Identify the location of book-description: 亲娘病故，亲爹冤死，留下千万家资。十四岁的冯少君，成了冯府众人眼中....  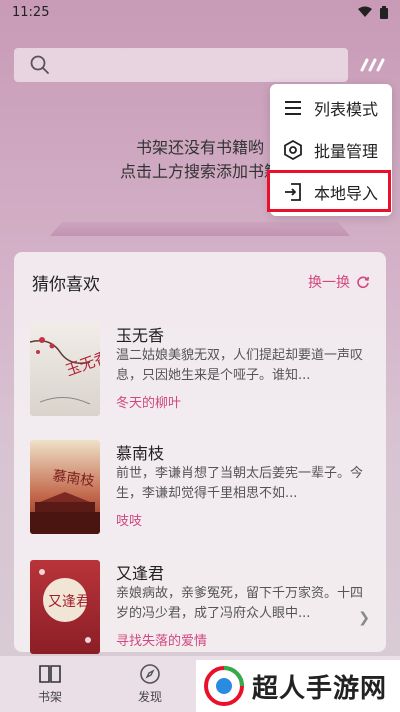
(240, 603).